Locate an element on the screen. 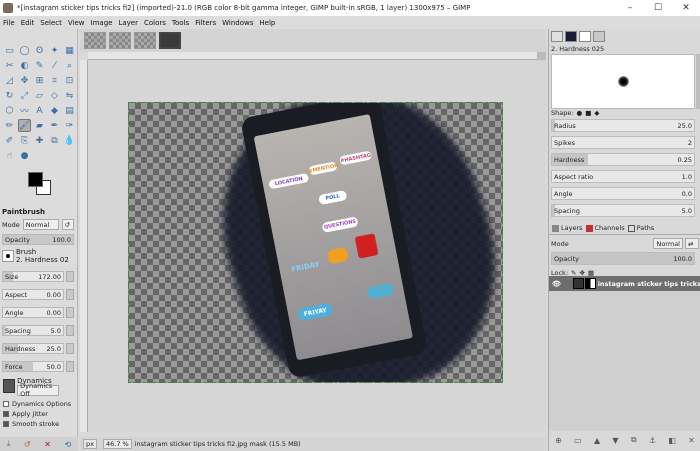 Image resolution: width=700 pixels, height=451 pixels. radius-slider: Radius 25.0 is located at coordinates (623, 125).